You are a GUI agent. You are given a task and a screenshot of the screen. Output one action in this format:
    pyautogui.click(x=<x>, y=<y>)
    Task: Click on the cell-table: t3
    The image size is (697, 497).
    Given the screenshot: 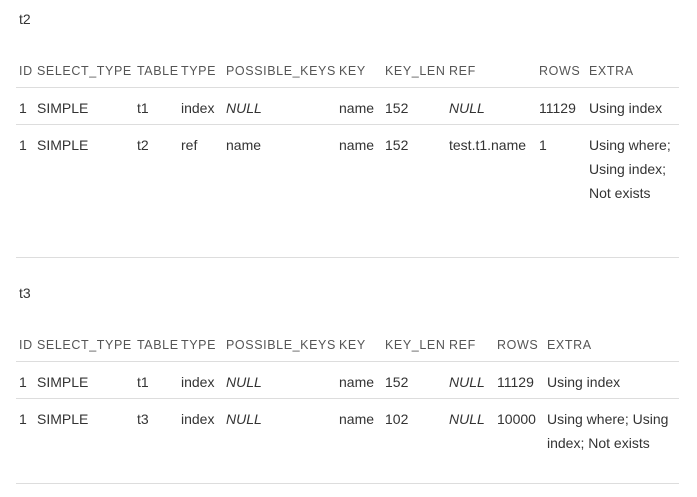 What is the action you would take?
    pyautogui.click(x=156, y=441)
    